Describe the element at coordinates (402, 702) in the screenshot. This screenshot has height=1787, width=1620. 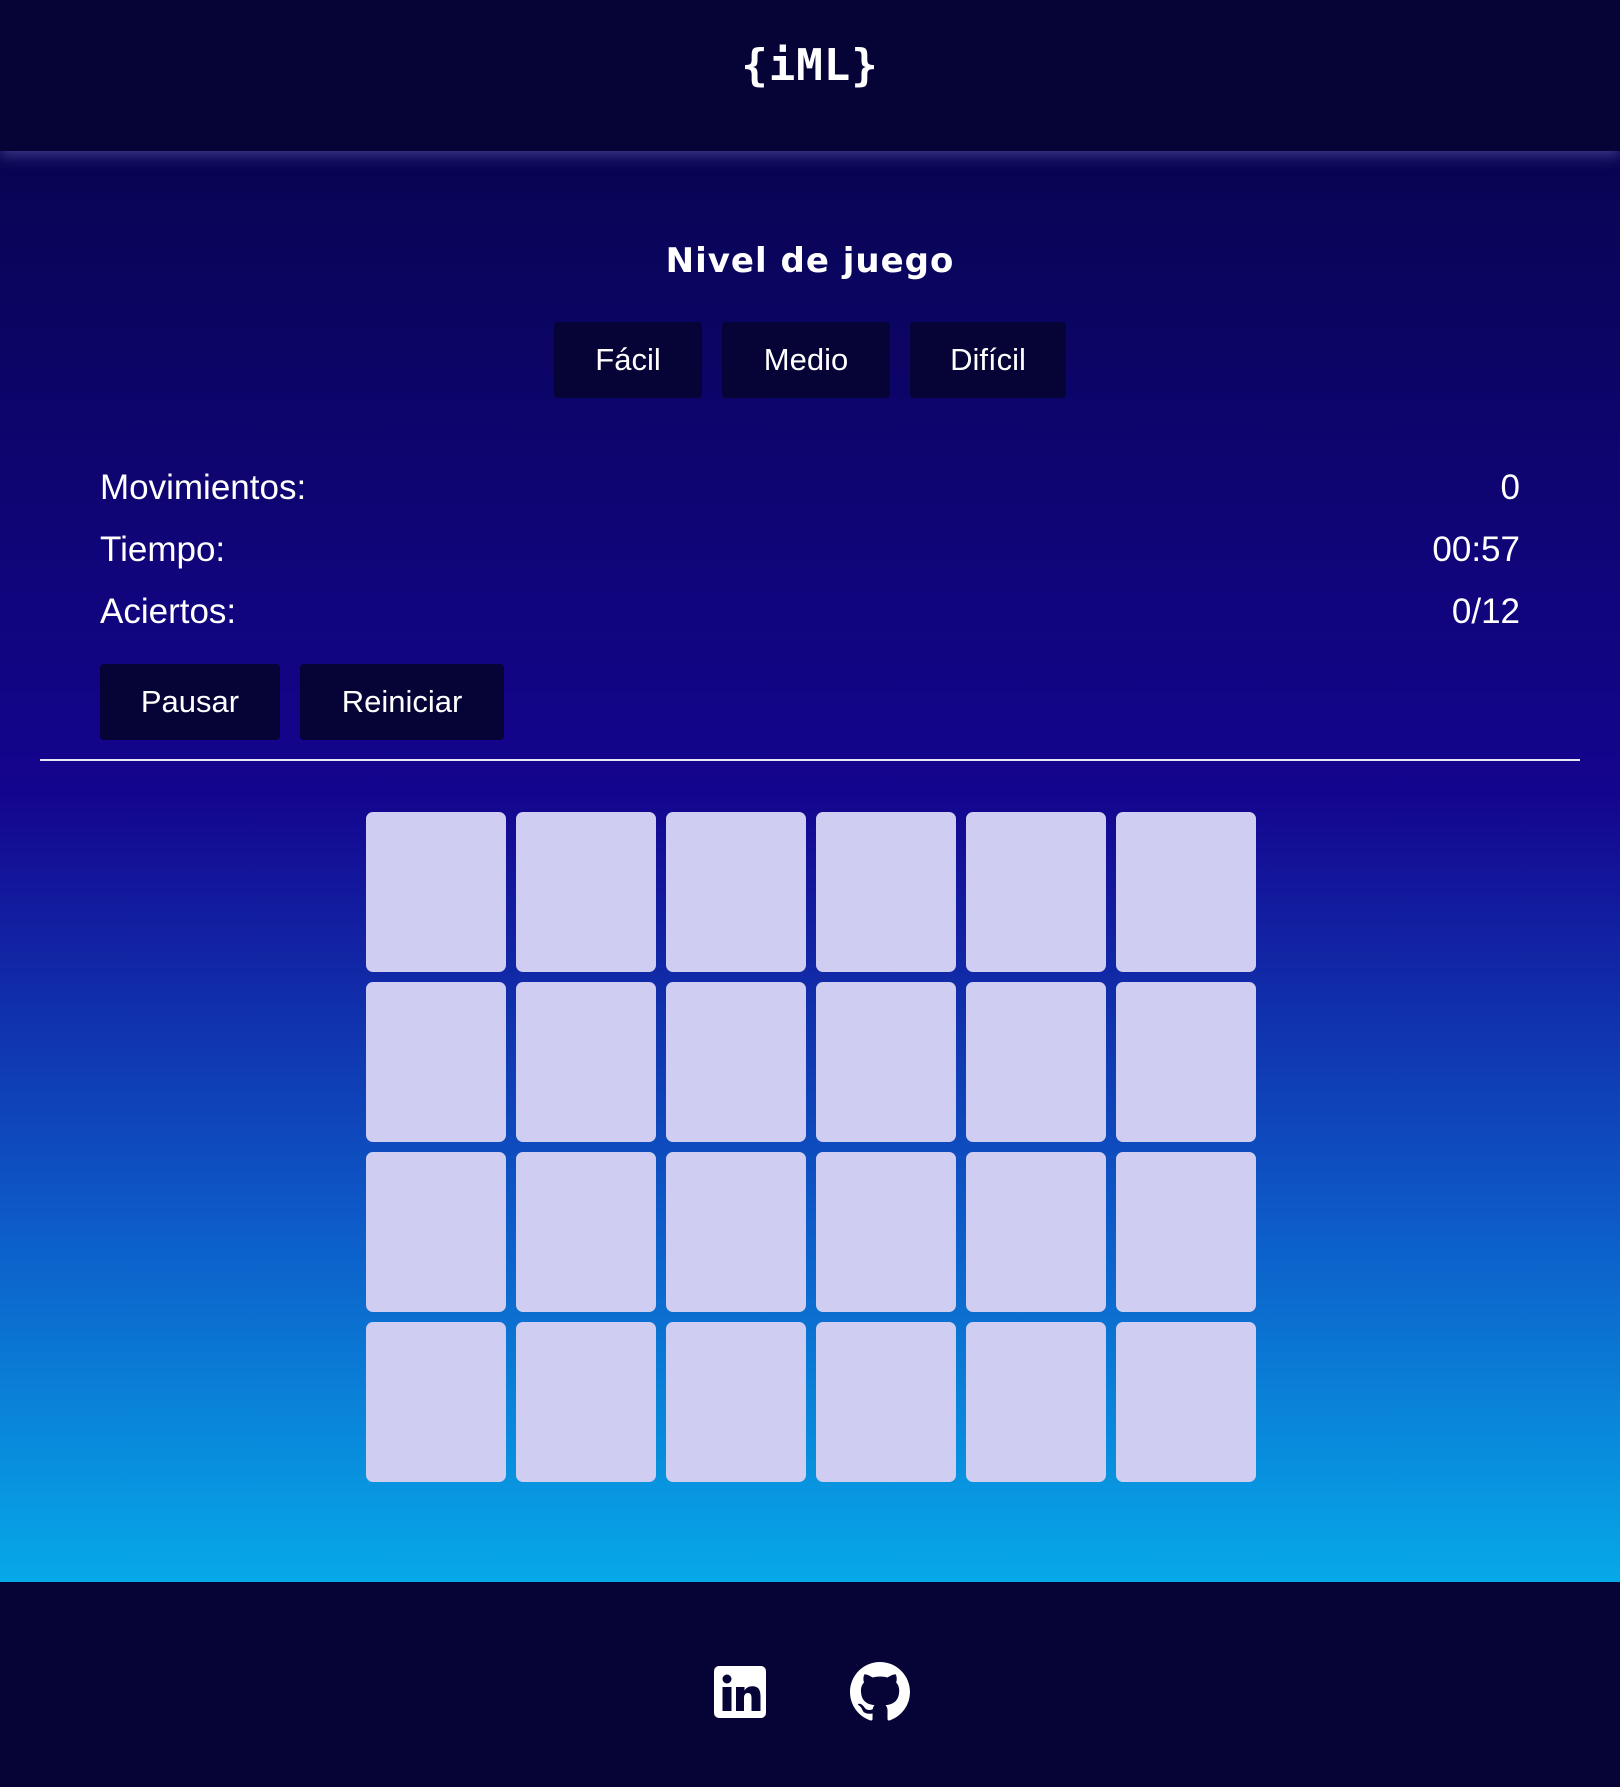
I see `restart-button: Reiniciar` at that location.